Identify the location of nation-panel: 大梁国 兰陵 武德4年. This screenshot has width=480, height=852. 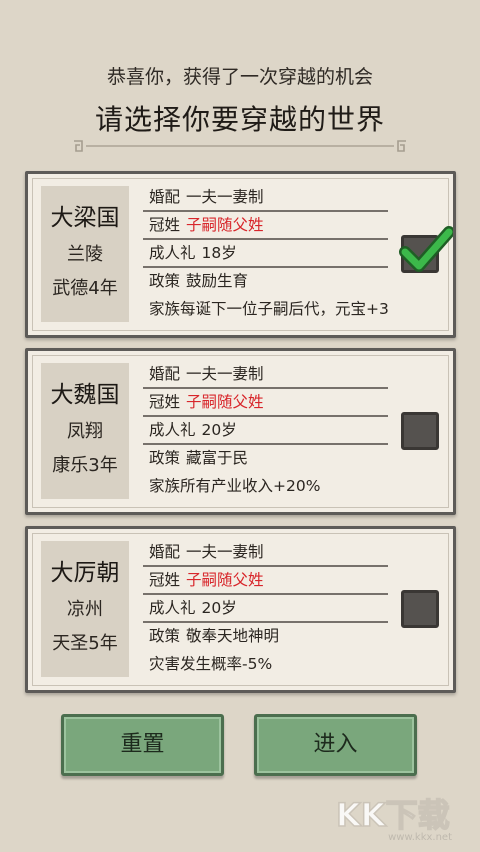
(85, 254).